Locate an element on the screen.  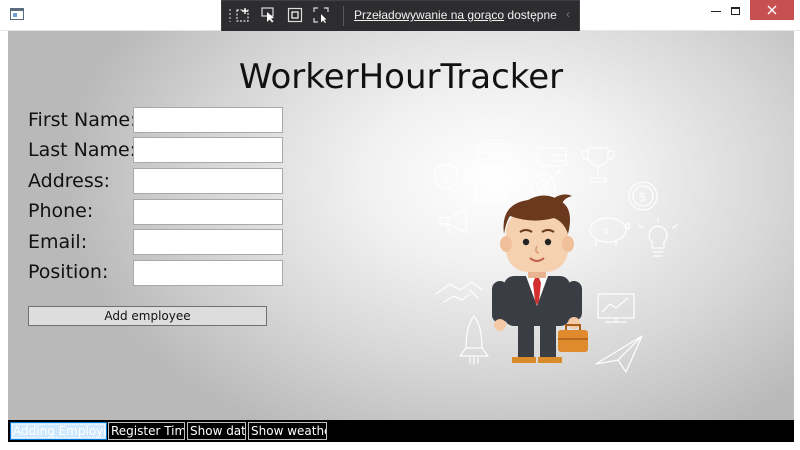
toolbar-grip-handle is located at coordinates (230, 15).